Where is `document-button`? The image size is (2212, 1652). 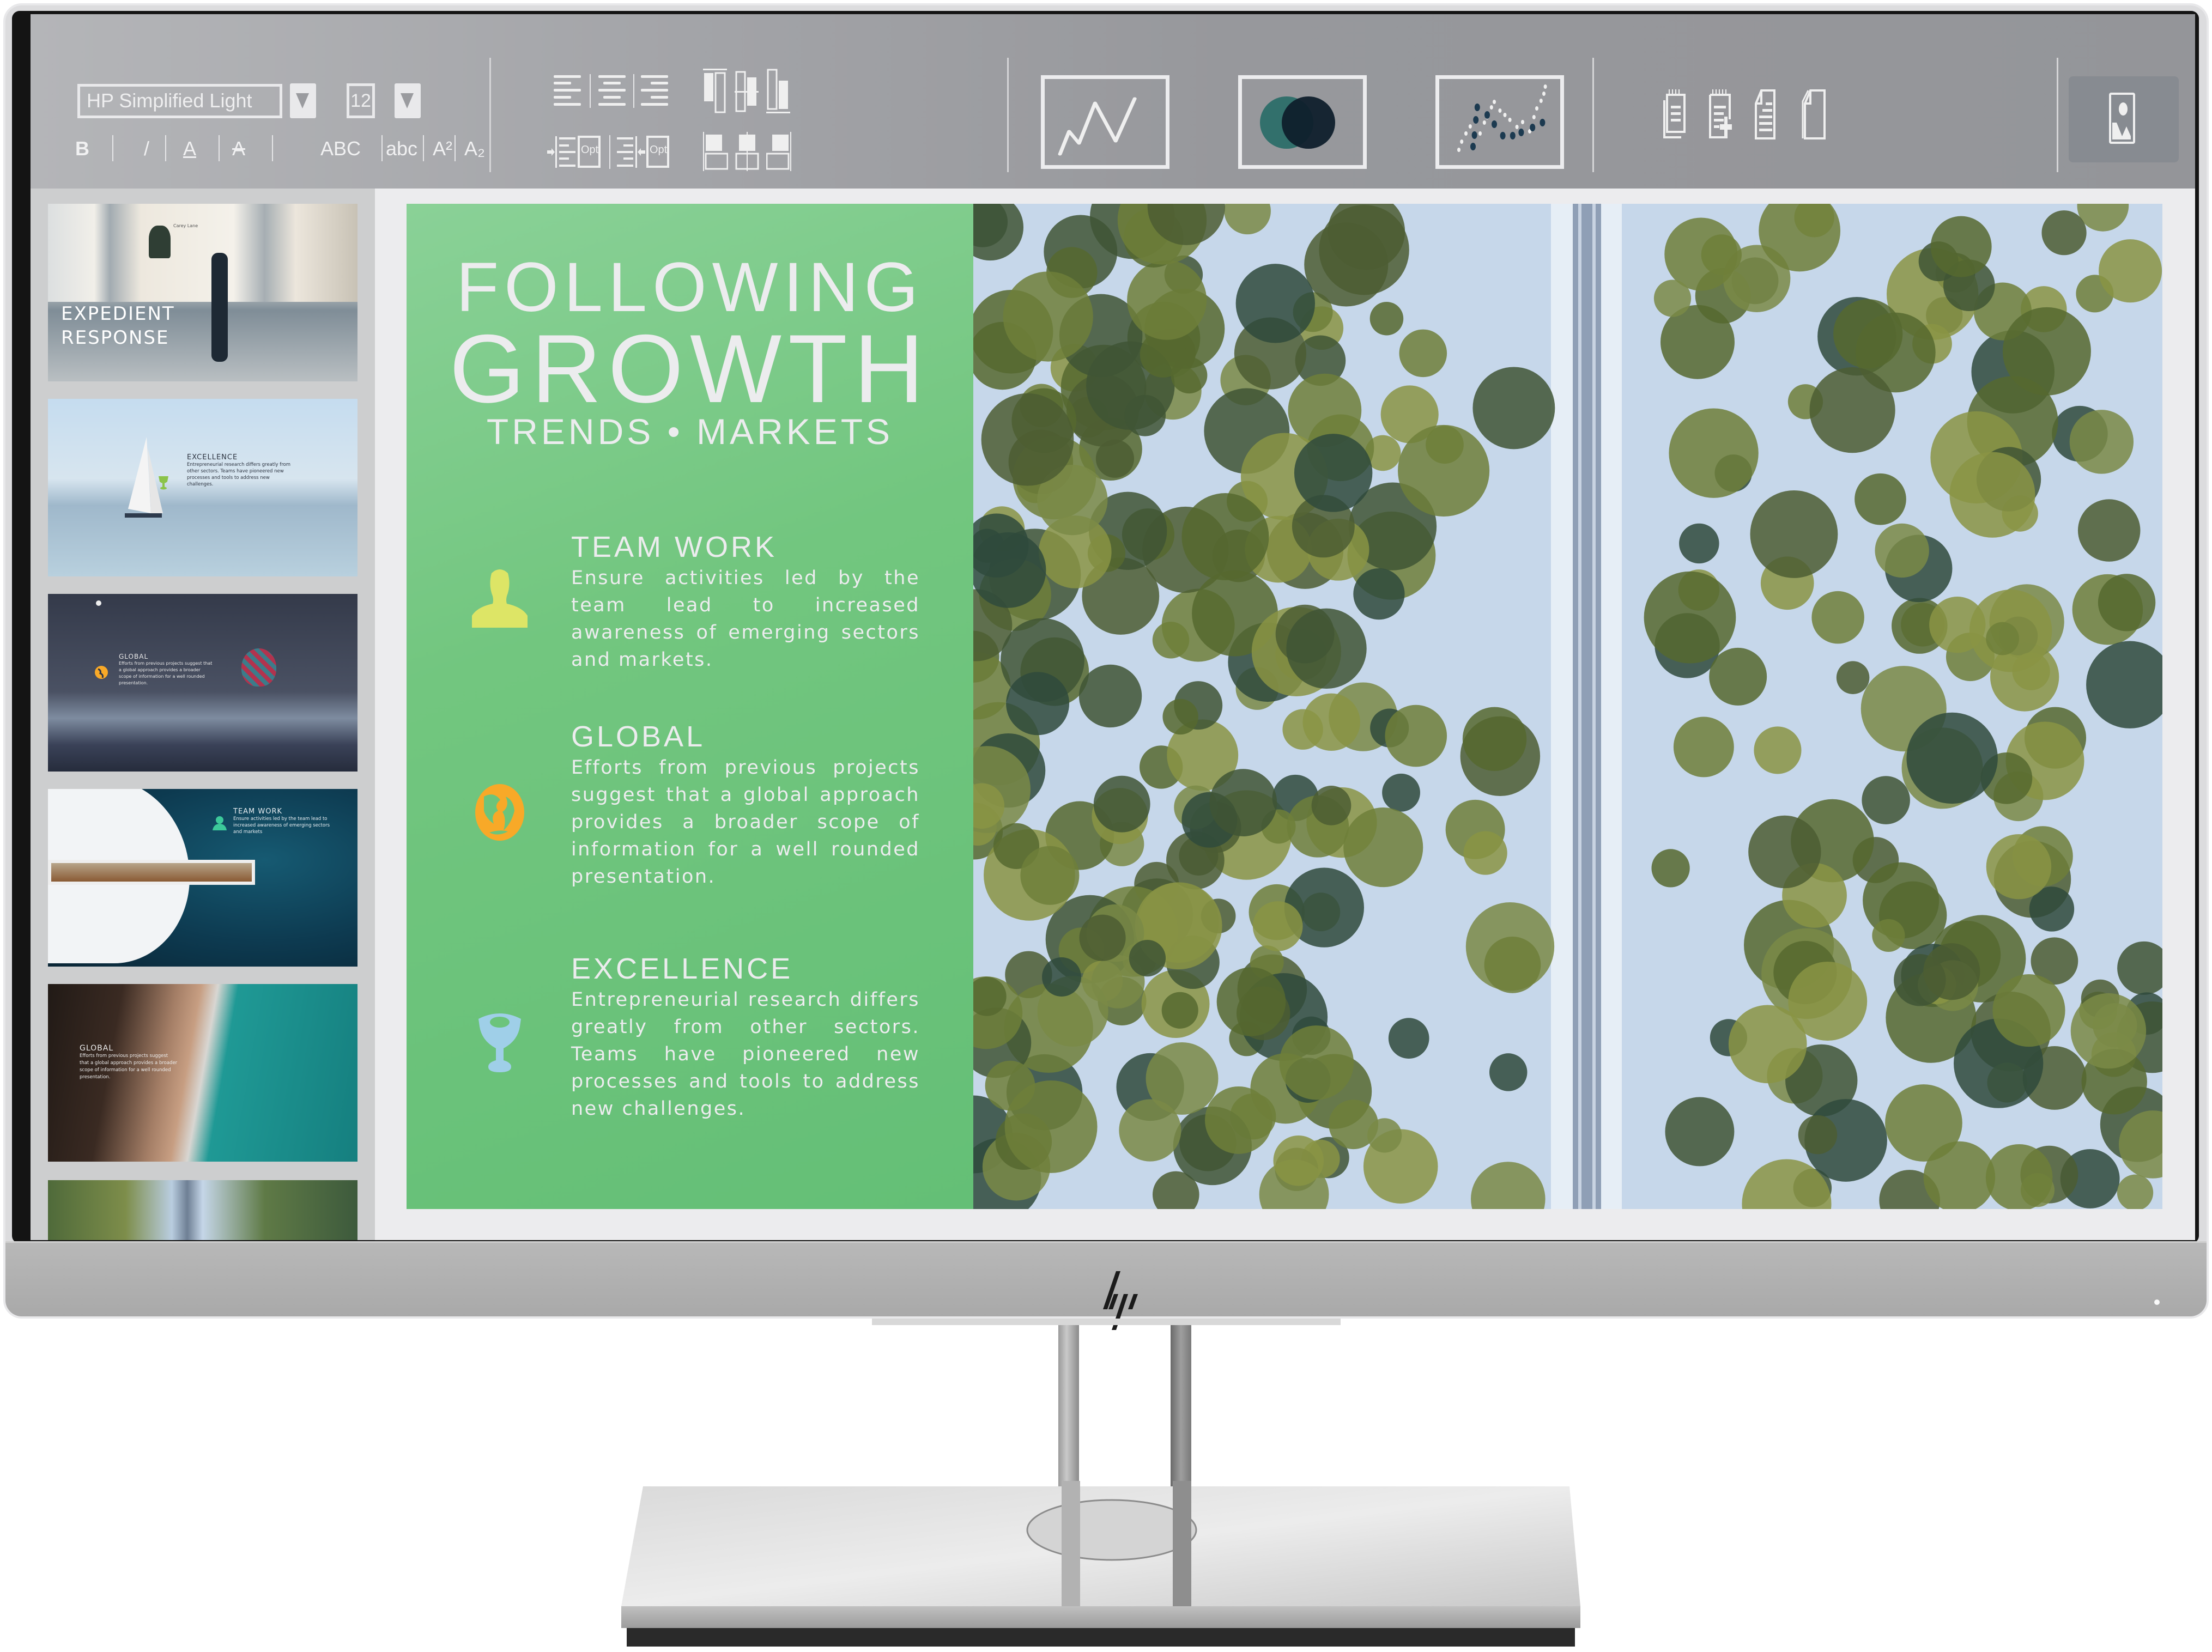
document-button is located at coordinates (1766, 115).